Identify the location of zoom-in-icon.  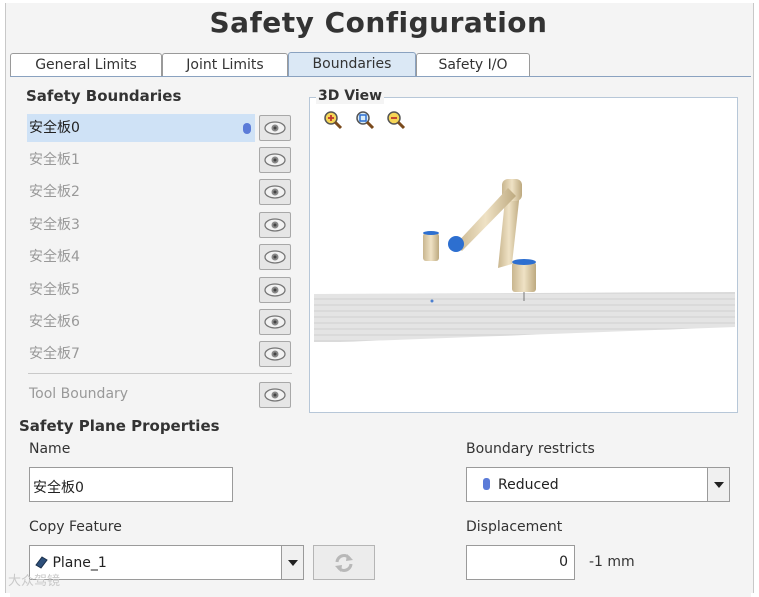
(333, 120).